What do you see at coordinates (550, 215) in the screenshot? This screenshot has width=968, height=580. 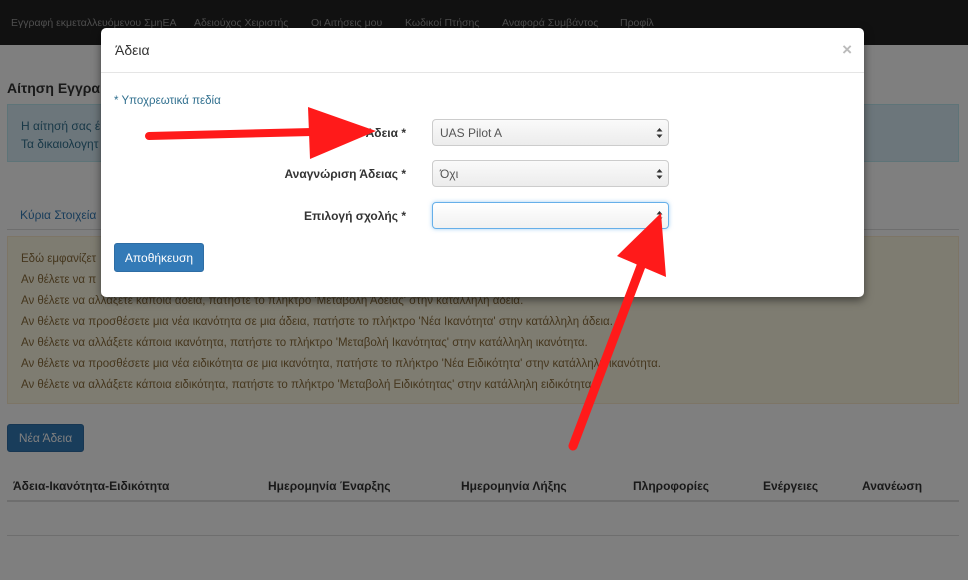 I see `school-select` at bounding box center [550, 215].